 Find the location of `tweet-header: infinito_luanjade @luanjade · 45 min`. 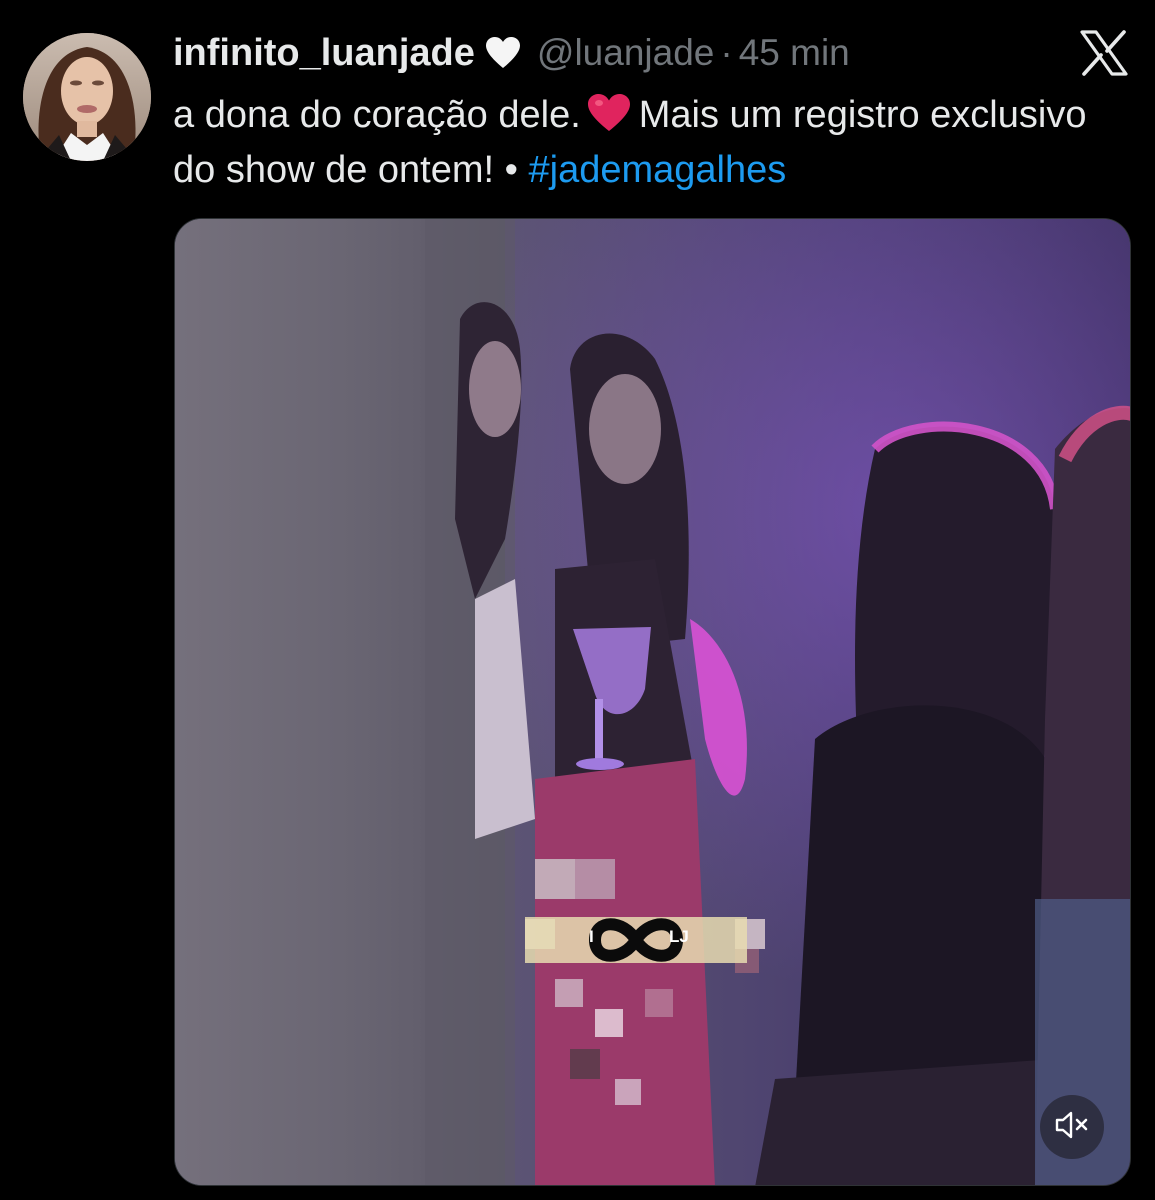

tweet-header: infinito_luanjade @luanjade · 45 min is located at coordinates (511, 53).